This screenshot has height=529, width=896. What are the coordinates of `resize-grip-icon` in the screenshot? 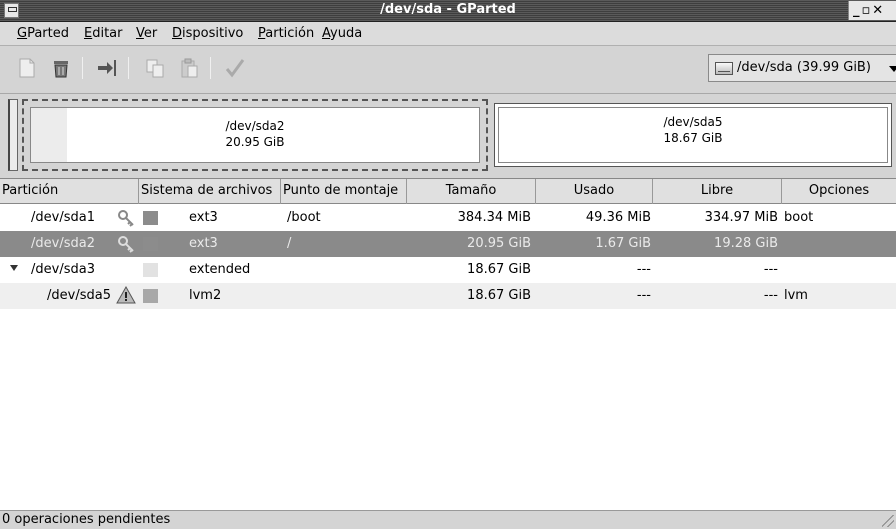 It's located at (888, 521).